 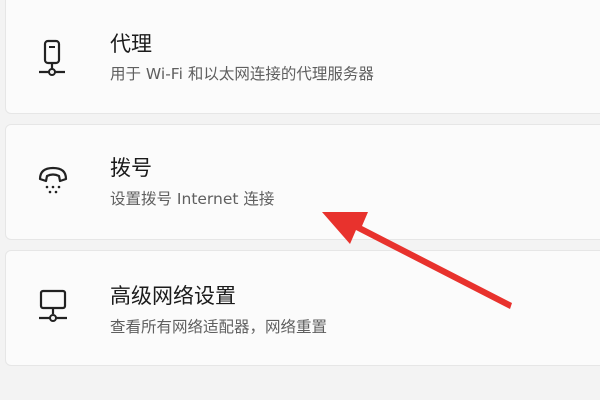 I want to click on proxy-title: 代理, so click(x=131, y=44).